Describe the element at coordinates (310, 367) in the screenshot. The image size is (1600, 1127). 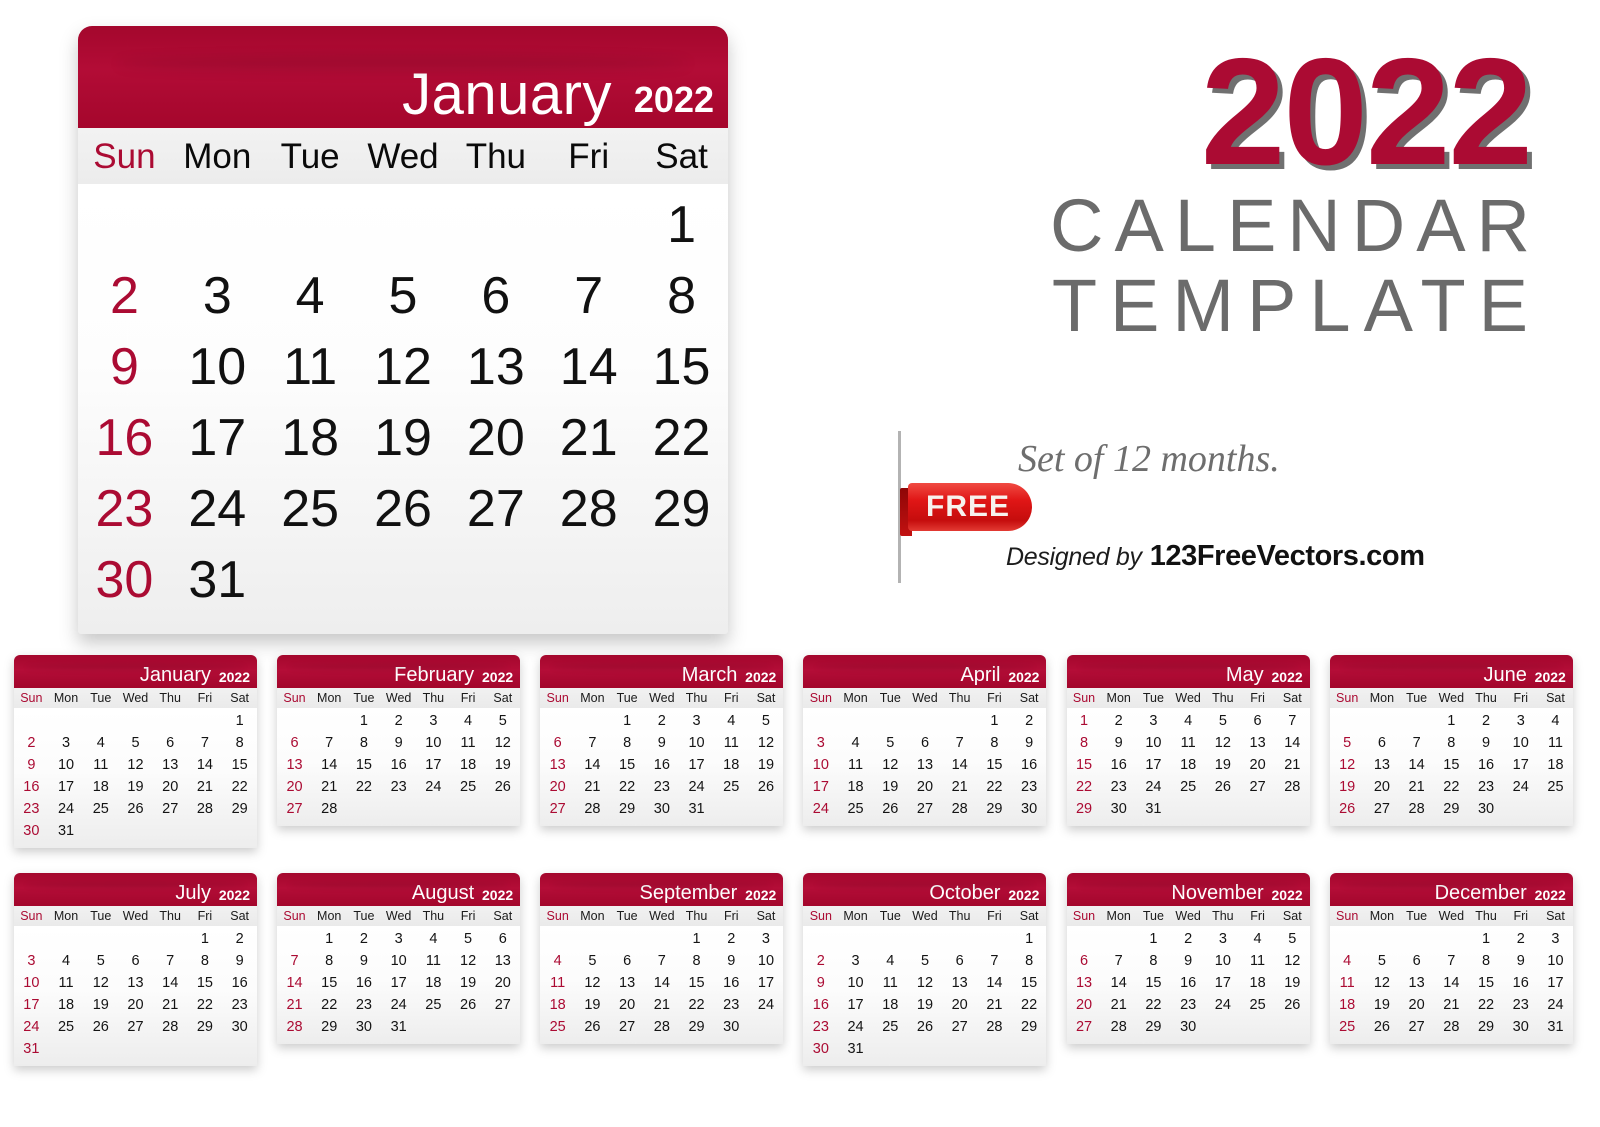
I see `hero-day-cell: 11` at that location.